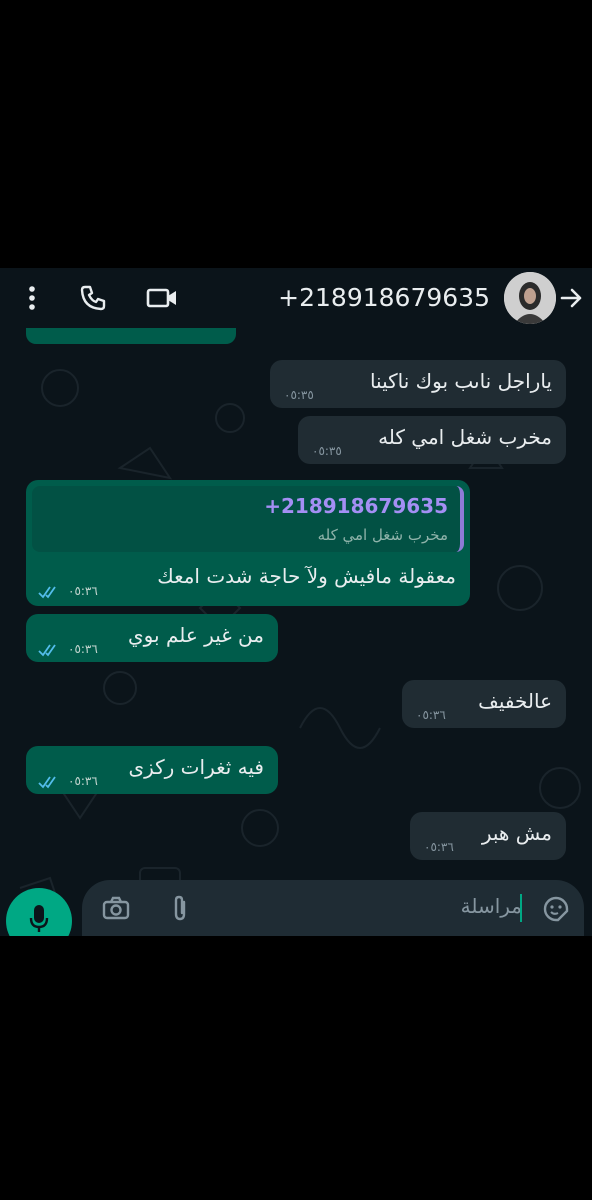 This screenshot has width=592, height=1200. I want to click on reply-quote: +218918679635 مخرب شغل امي كله, so click(248, 519).